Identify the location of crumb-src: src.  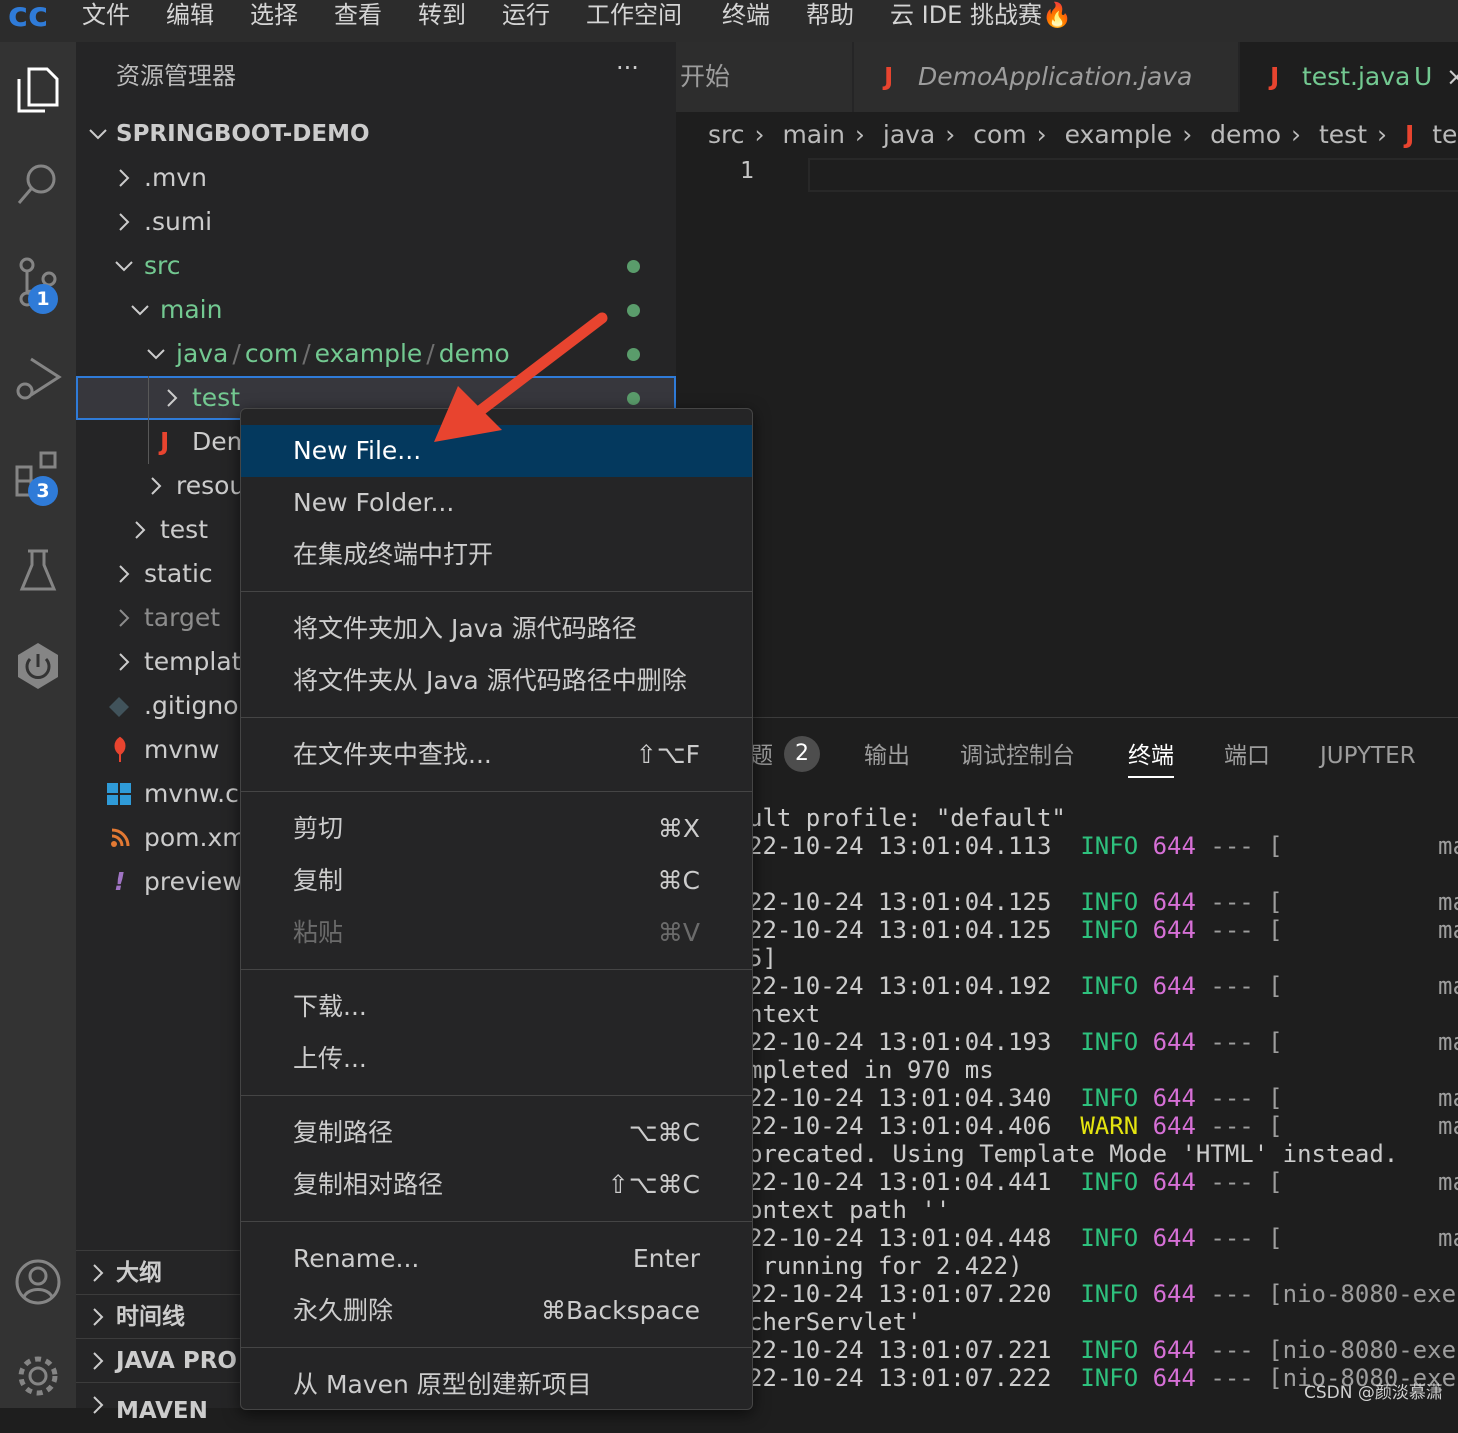
(726, 134).